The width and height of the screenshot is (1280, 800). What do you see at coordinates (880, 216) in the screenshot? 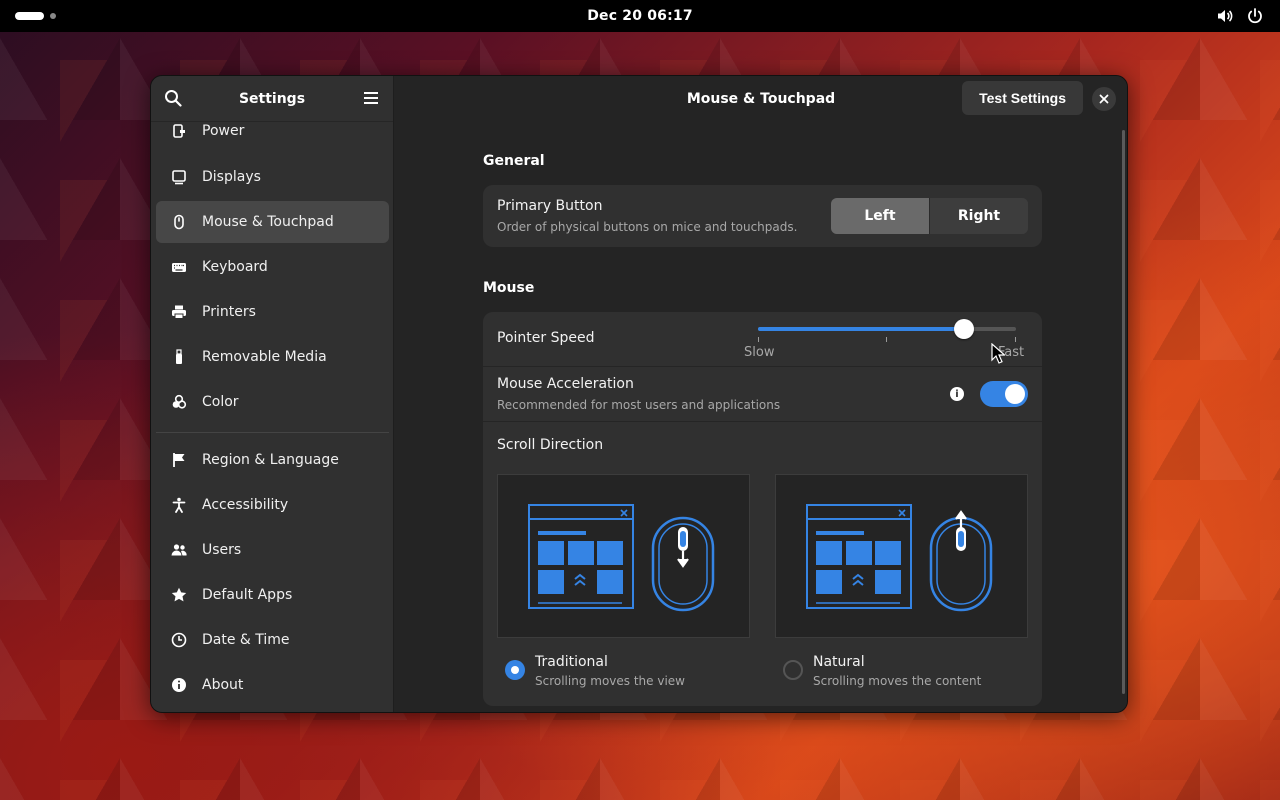
I see `primary-button-left: Left` at bounding box center [880, 216].